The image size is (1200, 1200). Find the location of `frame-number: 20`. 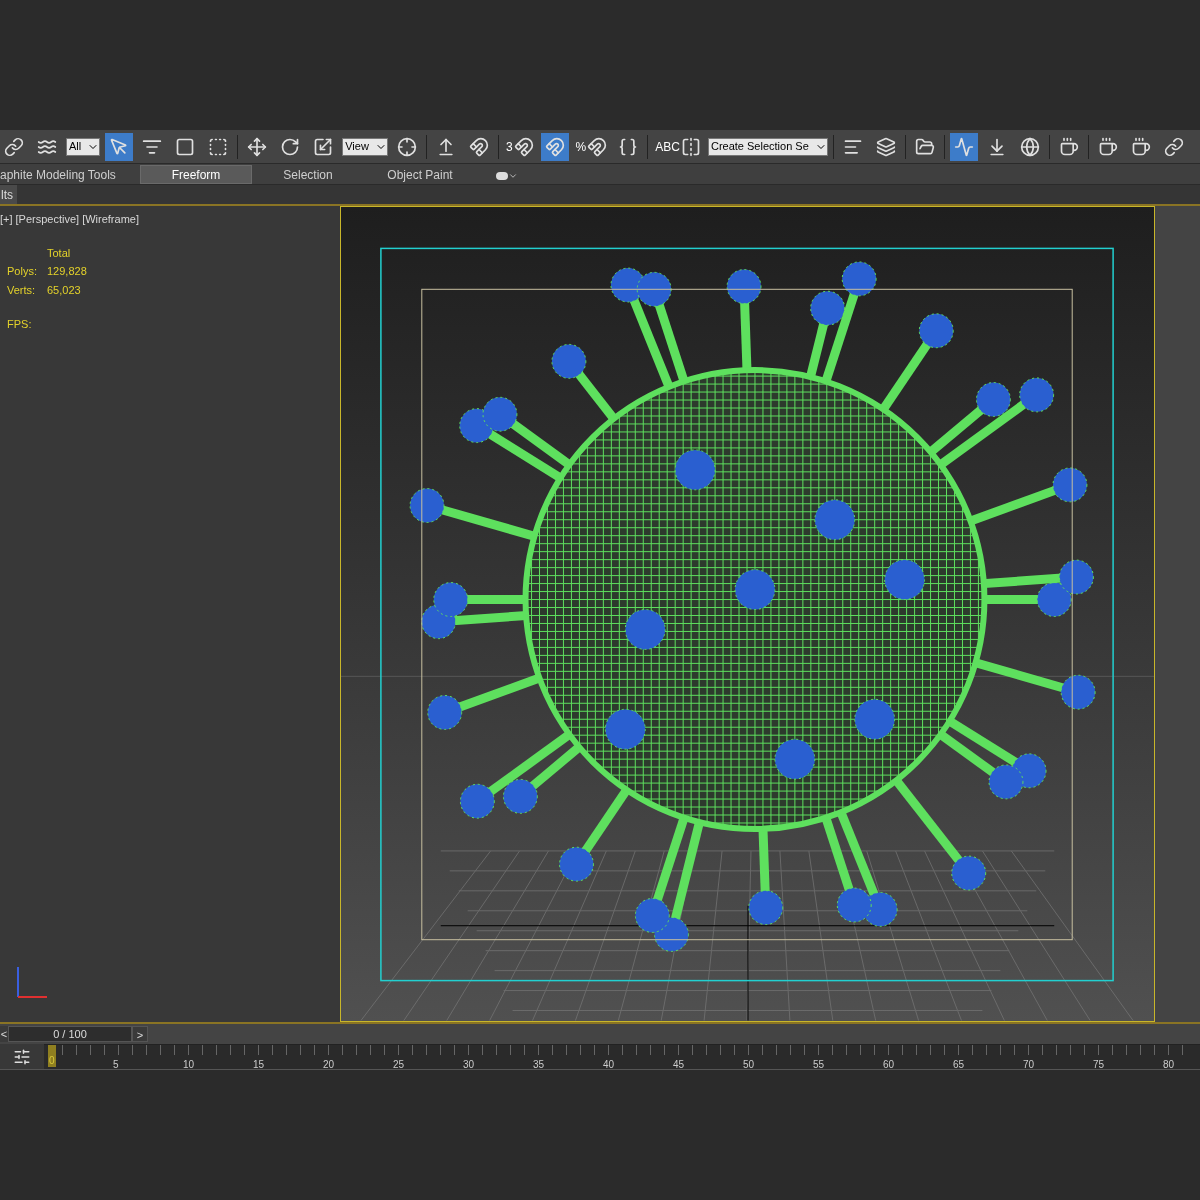

frame-number: 20 is located at coordinates (329, 1065).